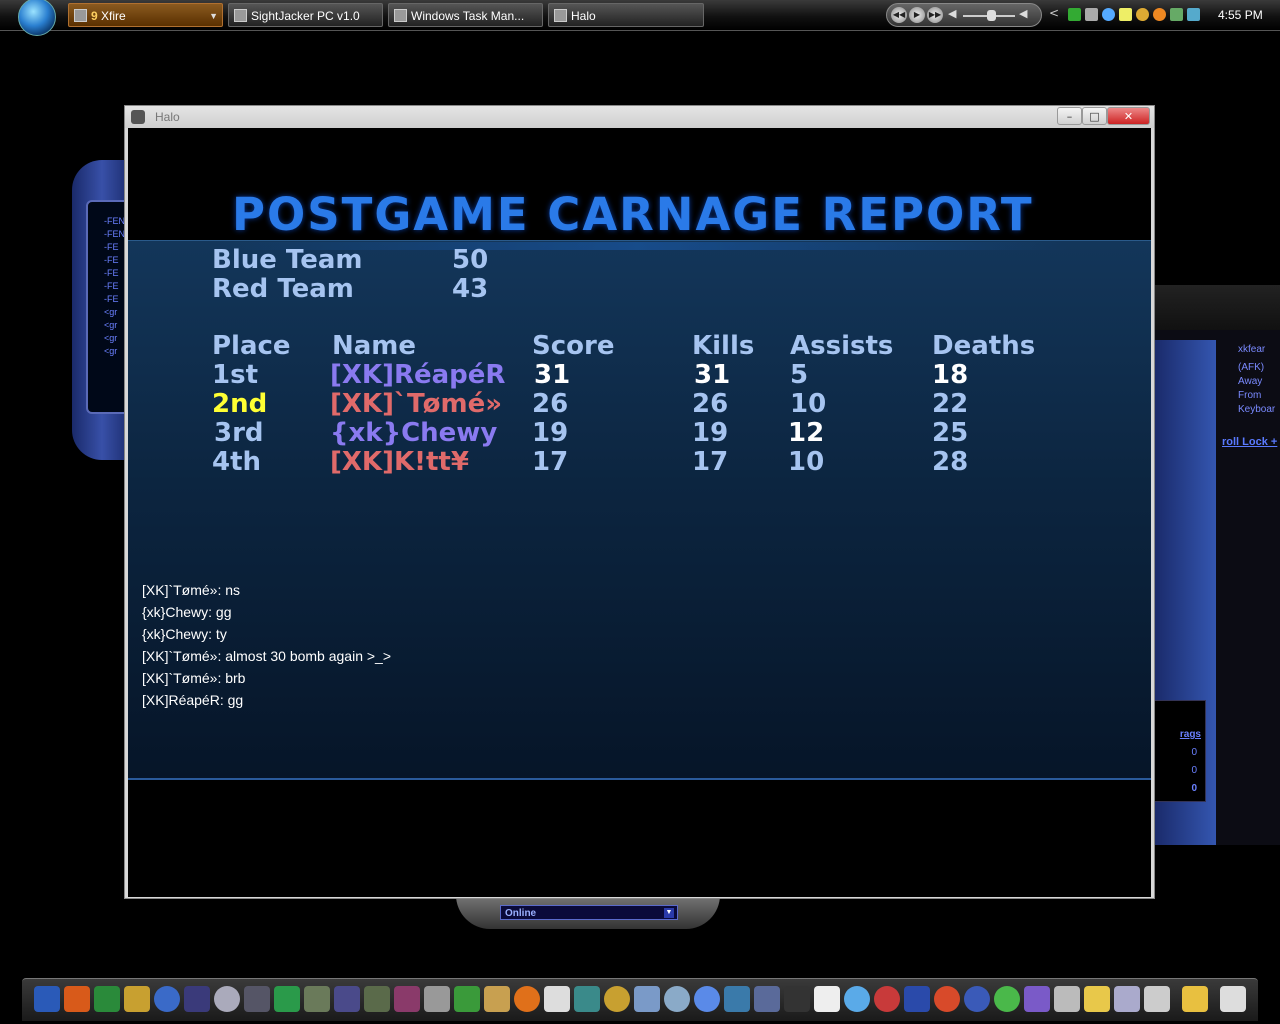 This screenshot has width=1280, height=1024. Describe the element at coordinates (1108, 14) in the screenshot. I see `tray-xfire-icon` at that location.